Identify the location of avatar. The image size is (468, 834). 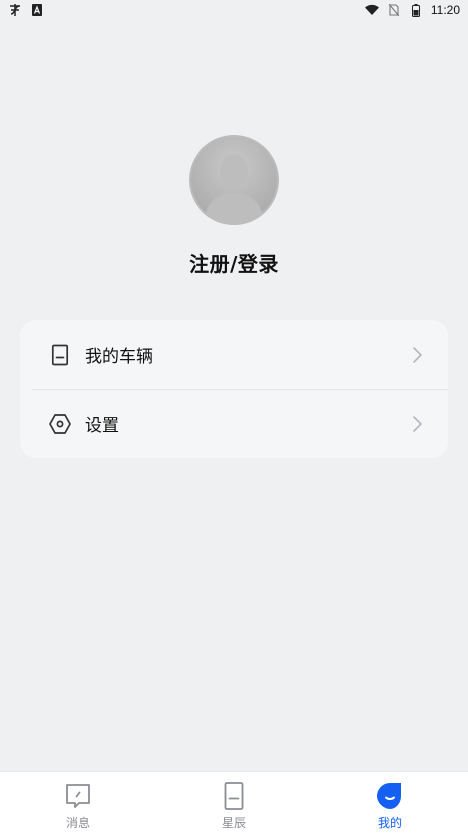
(234, 180).